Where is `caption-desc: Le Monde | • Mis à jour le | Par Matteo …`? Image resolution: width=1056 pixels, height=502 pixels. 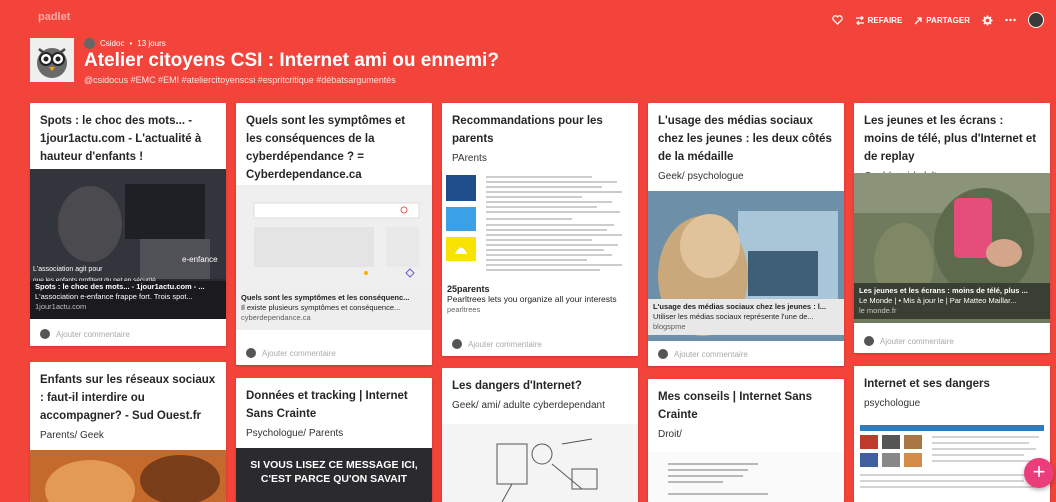 caption-desc: Le Monde | • Mis à jour le | Par Matteo … is located at coordinates (938, 300).